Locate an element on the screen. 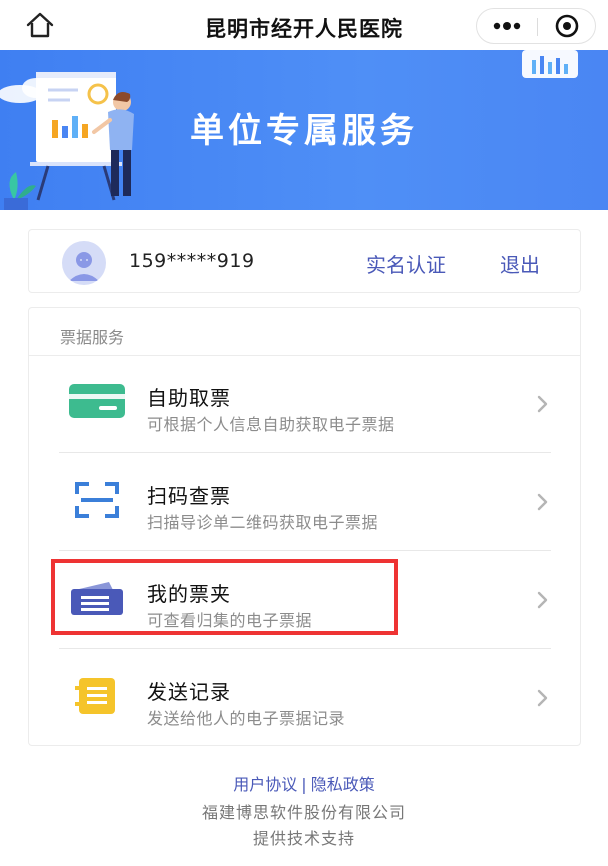 The width and height of the screenshot is (608, 866). ticket-card-icon is located at coordinates (97, 402).